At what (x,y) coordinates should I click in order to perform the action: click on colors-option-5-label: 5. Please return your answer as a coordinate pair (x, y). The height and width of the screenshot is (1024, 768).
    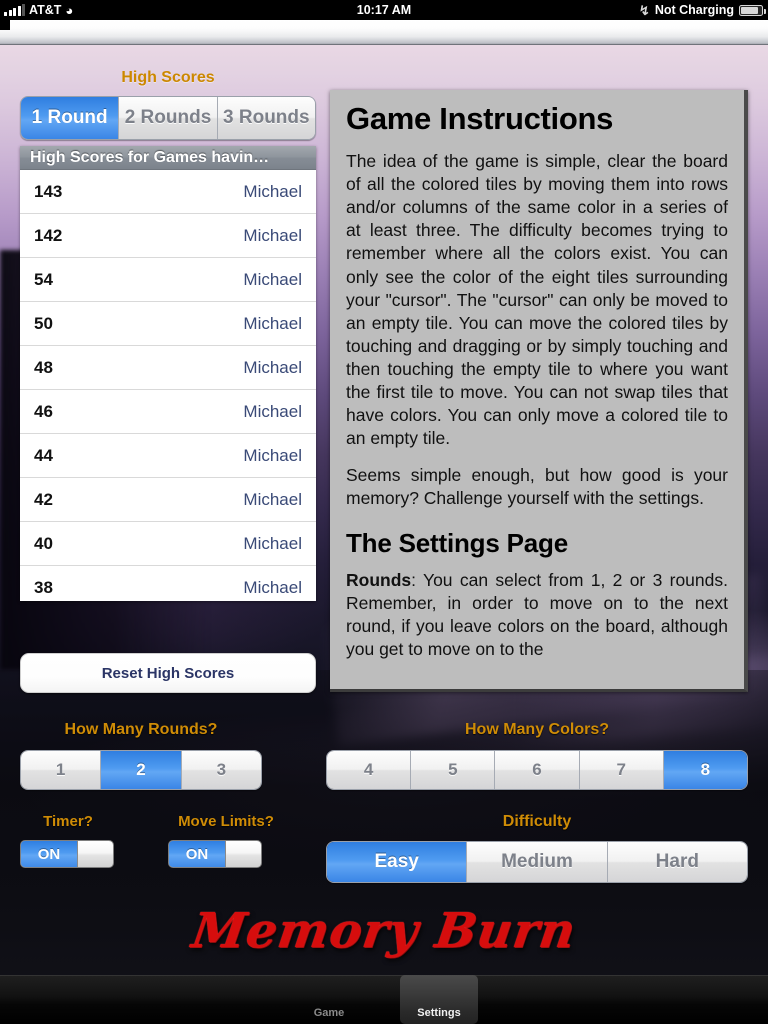
    Looking at the image, I should click on (453, 769).